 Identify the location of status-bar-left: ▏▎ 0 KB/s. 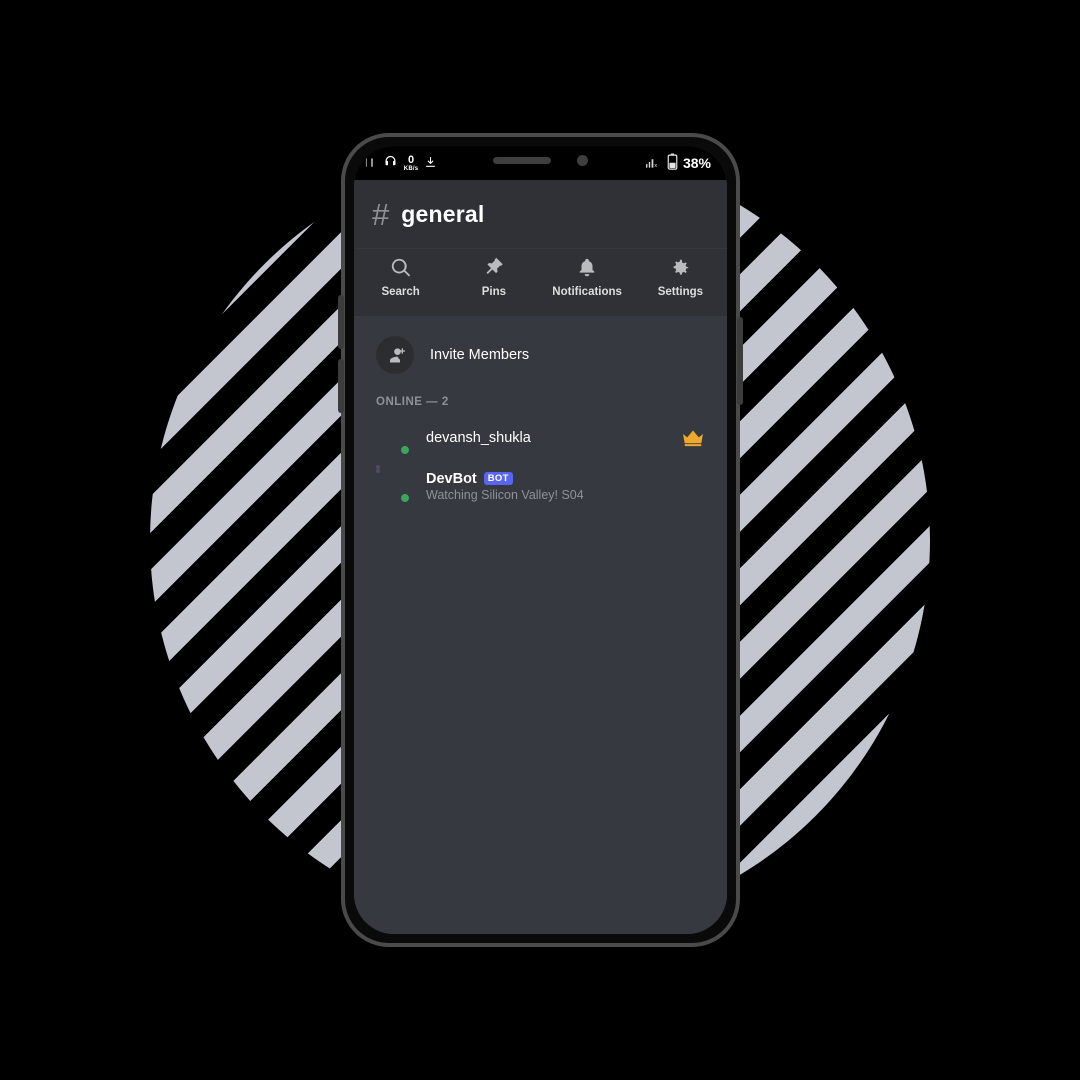
(395, 163).